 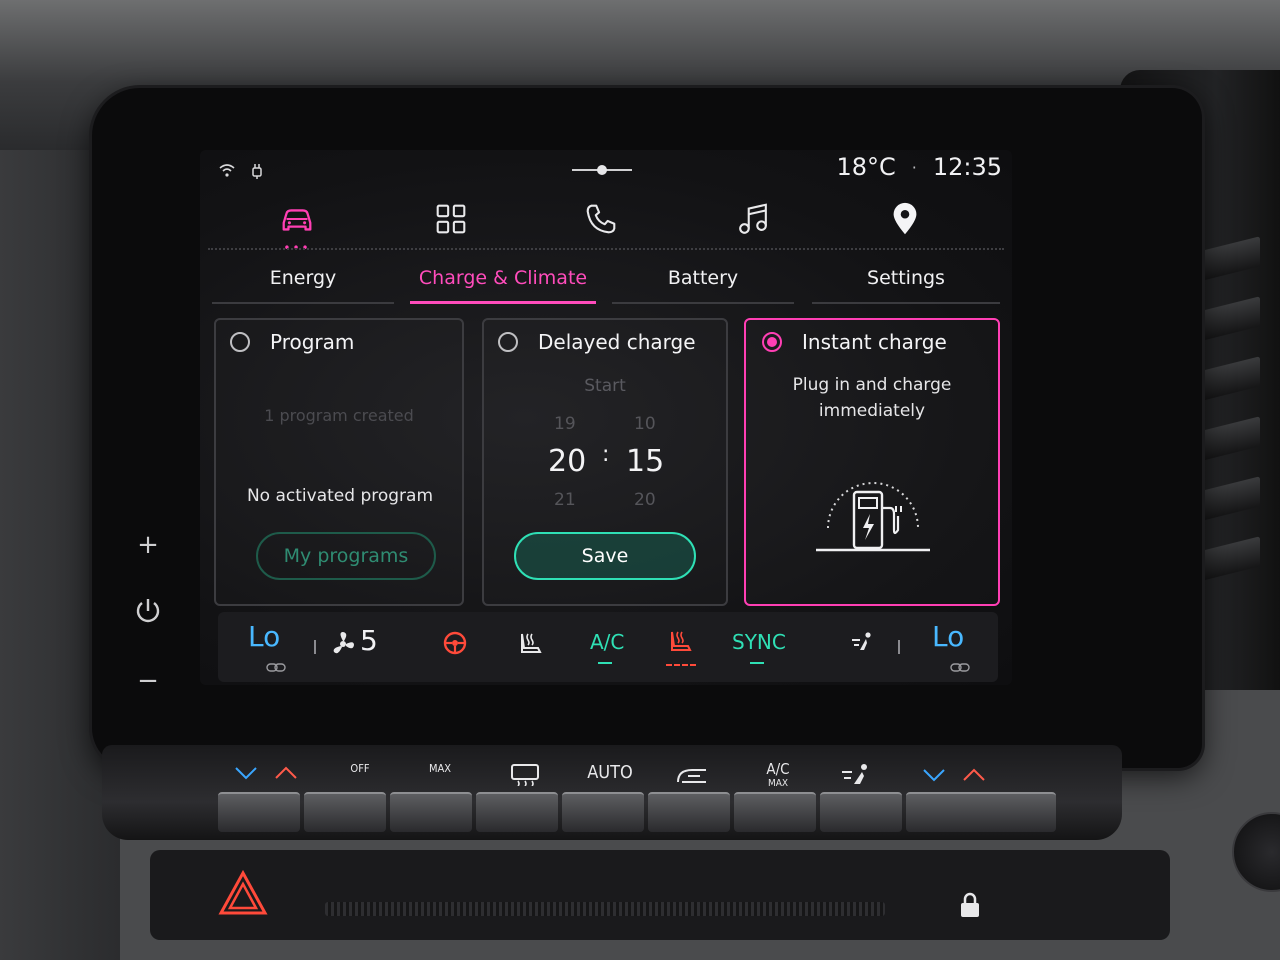 What do you see at coordinates (645, 461) in the screenshot?
I see `minute-picker: 15` at bounding box center [645, 461].